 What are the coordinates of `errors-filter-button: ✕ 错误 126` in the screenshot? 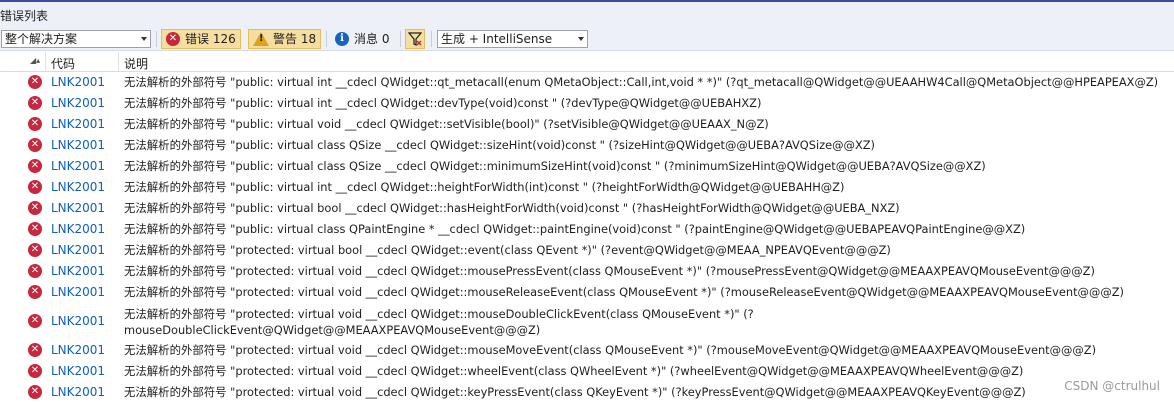 It's located at (201, 39).